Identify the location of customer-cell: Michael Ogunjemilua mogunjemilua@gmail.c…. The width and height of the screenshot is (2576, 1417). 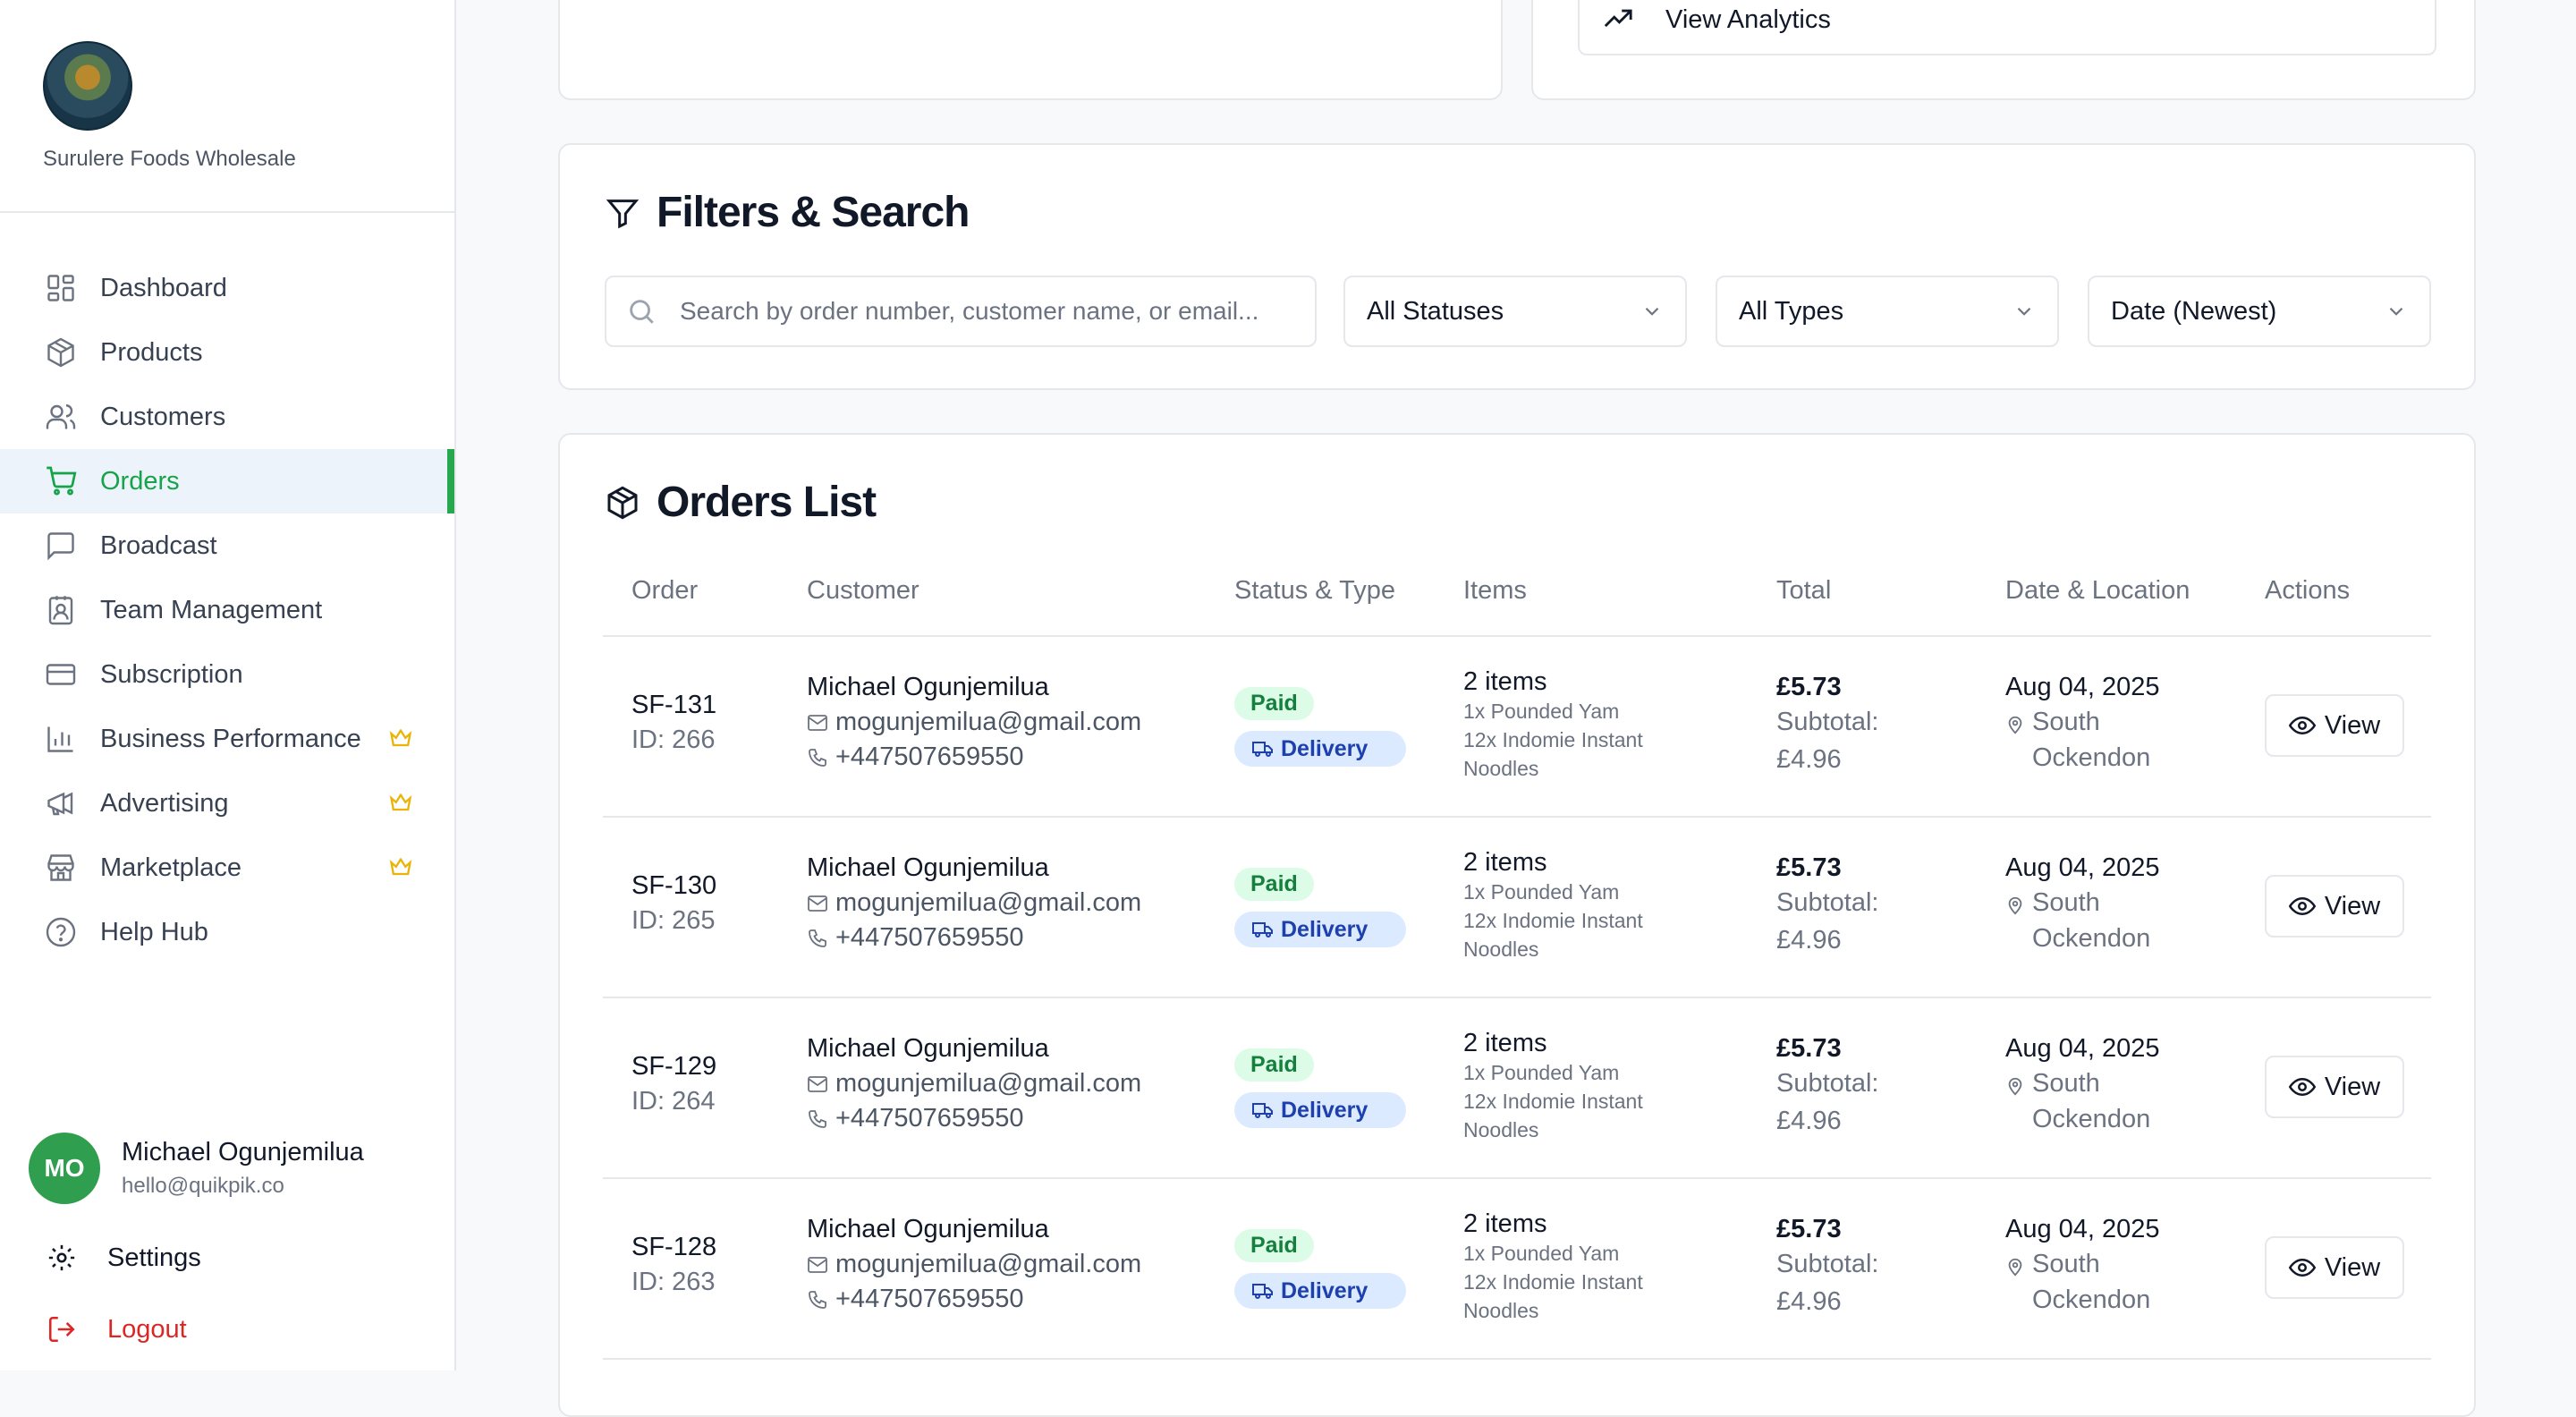
(974, 1264).